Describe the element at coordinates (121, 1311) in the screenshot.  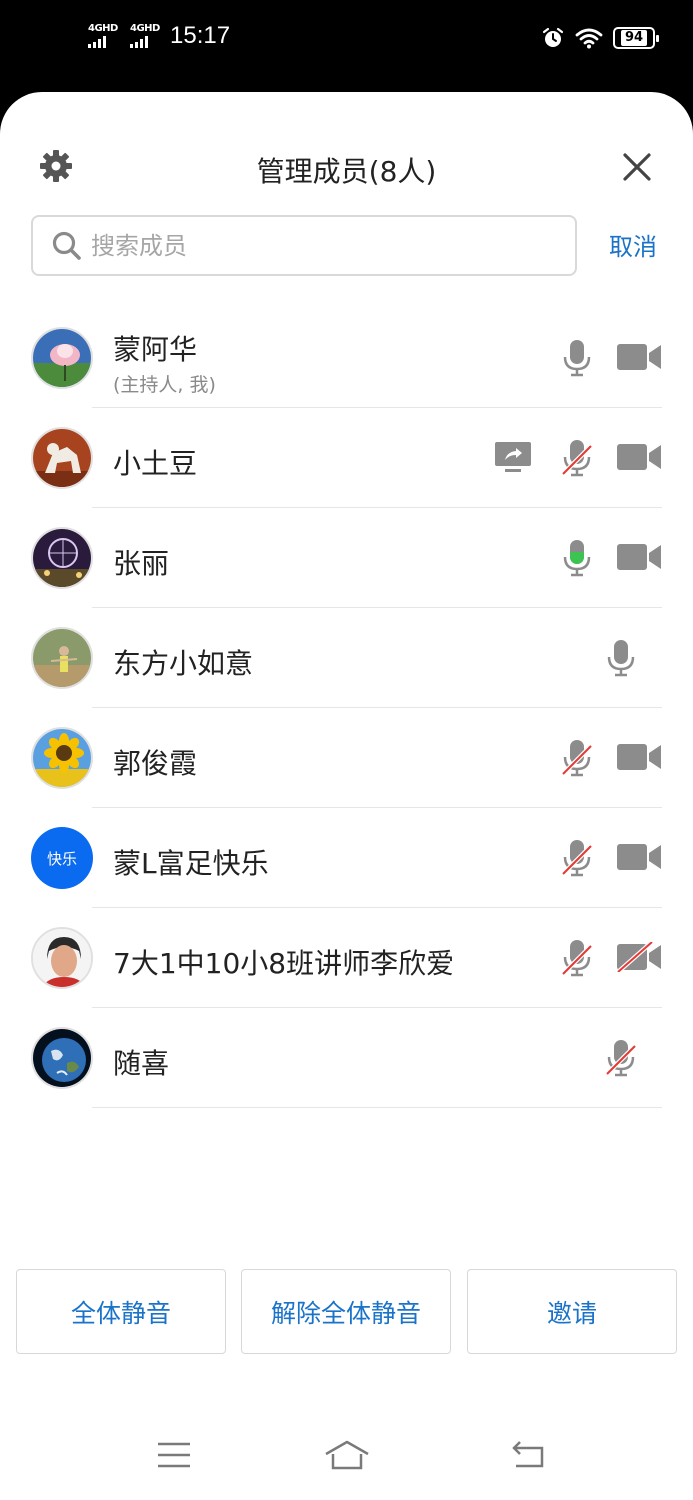
I see `mute-all-button: 全体静音` at that location.